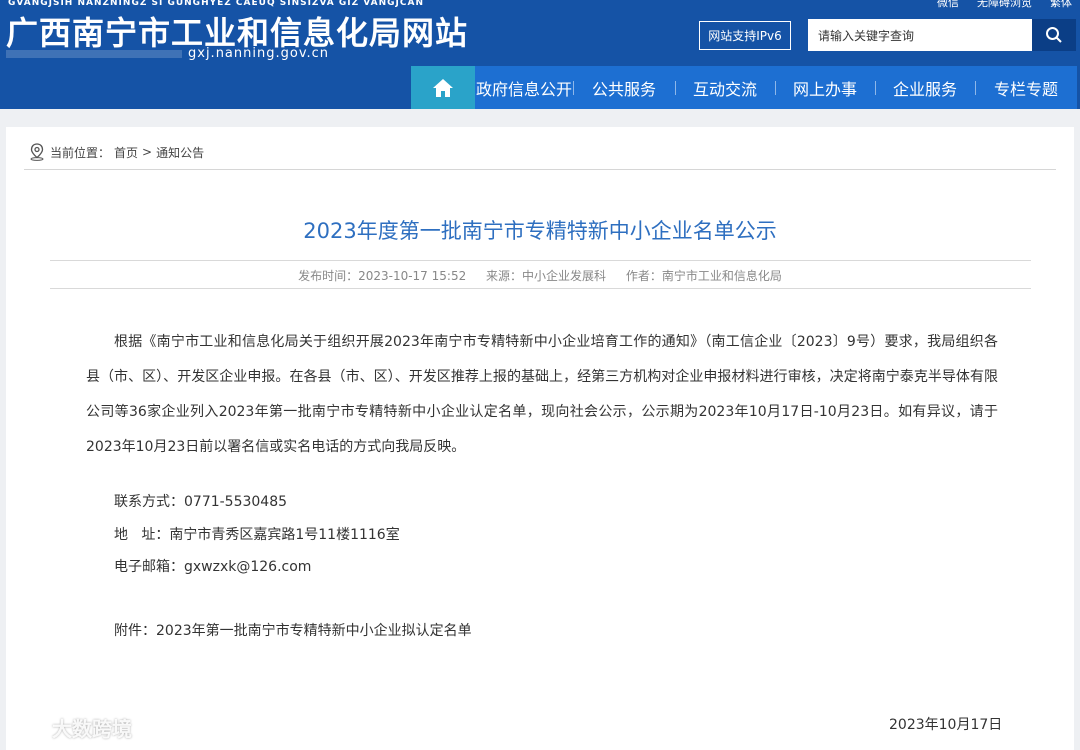 The height and width of the screenshot is (750, 1080). I want to click on watermark-logo-icon, so click(25, 727).